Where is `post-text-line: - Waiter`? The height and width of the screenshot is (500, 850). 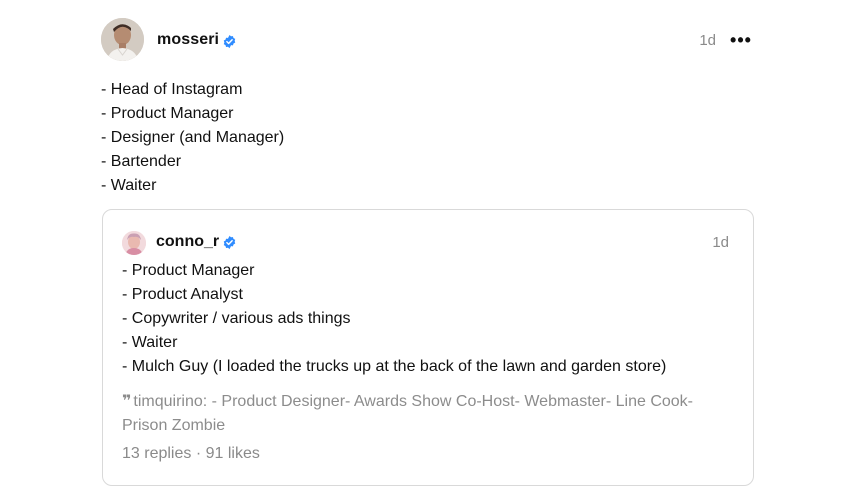 post-text-line: - Waiter is located at coordinates (129, 185).